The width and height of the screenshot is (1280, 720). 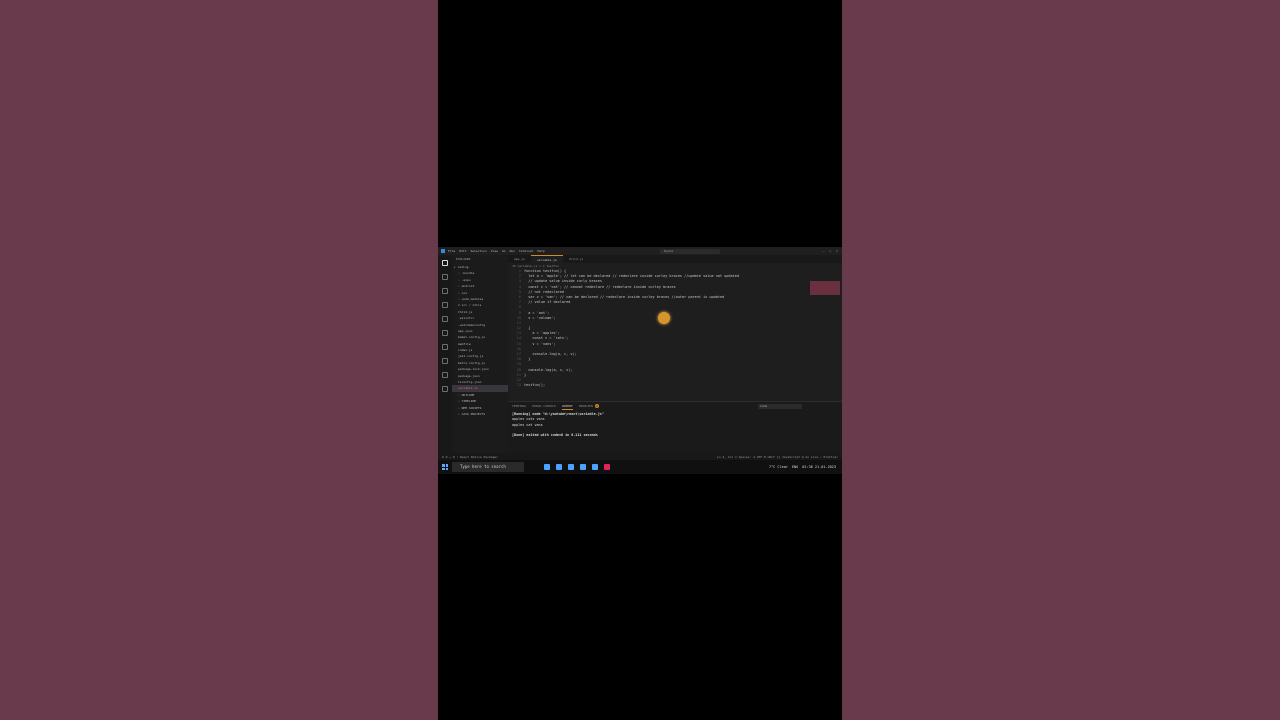 What do you see at coordinates (445, 333) in the screenshot?
I see `remote-explorer-icon` at bounding box center [445, 333].